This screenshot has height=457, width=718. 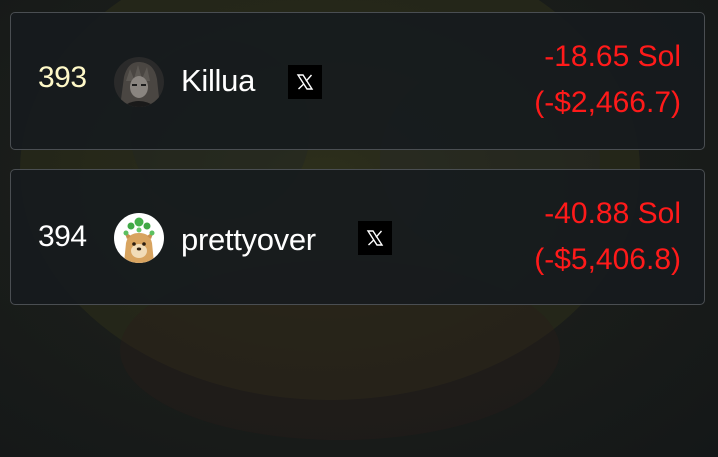 What do you see at coordinates (607, 80) in the screenshot?
I see `pnl-block: -18.65 Sol (-$2,466.7)` at bounding box center [607, 80].